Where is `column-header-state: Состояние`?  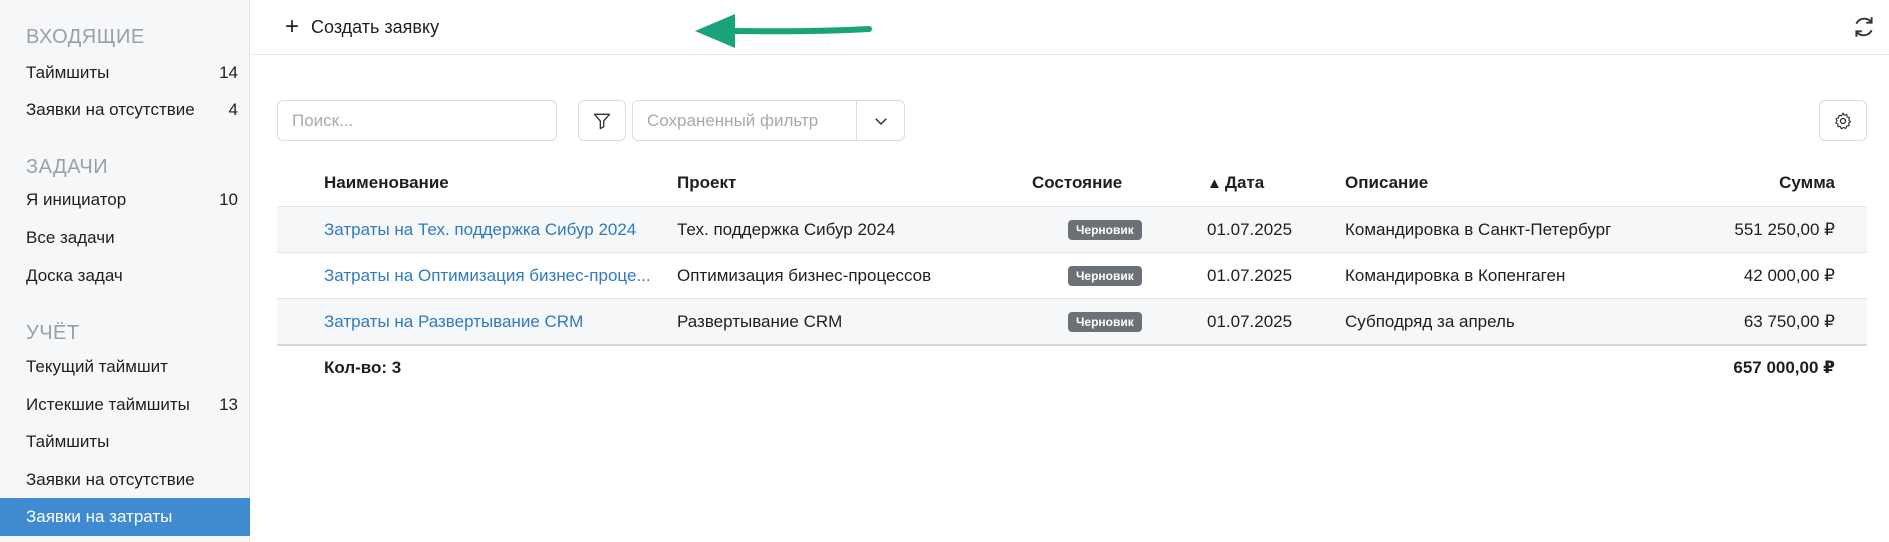 column-header-state: Состояние is located at coordinates (1102, 183).